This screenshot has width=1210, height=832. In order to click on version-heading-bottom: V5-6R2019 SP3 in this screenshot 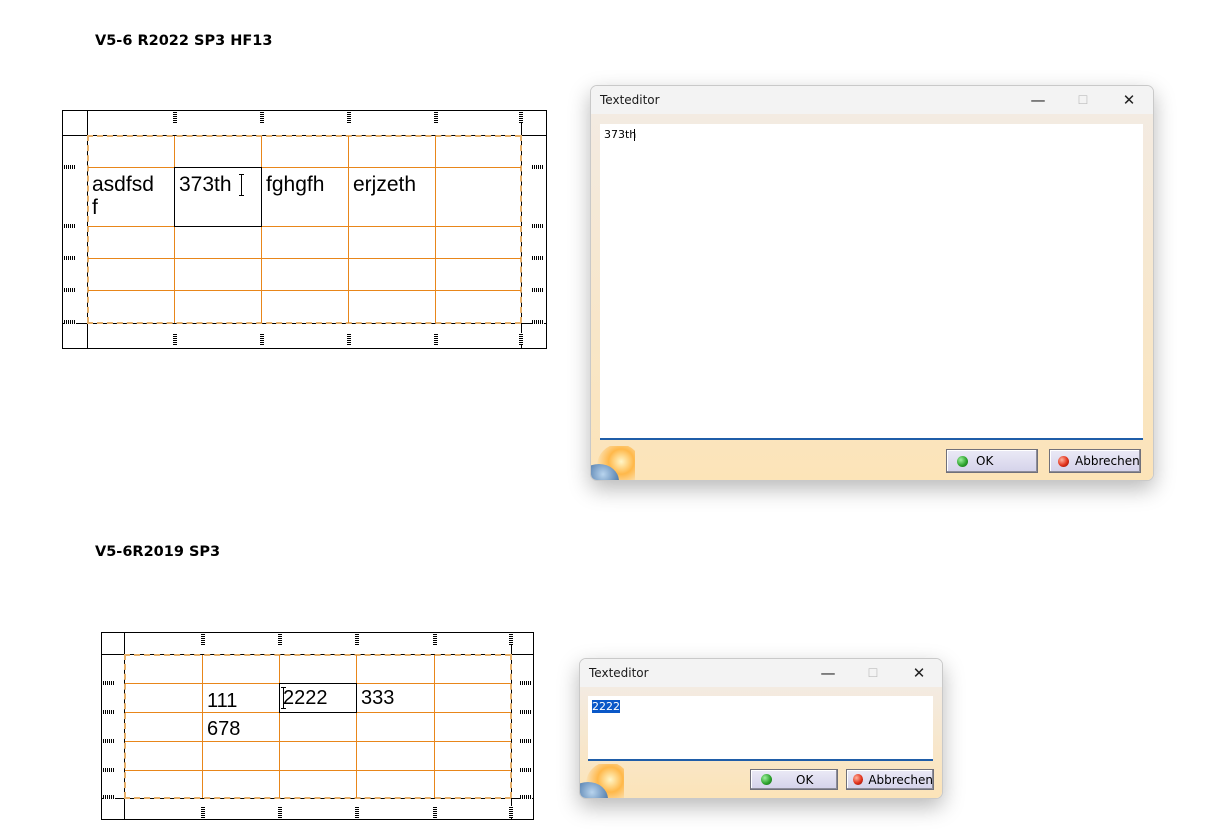, I will do `click(158, 552)`.